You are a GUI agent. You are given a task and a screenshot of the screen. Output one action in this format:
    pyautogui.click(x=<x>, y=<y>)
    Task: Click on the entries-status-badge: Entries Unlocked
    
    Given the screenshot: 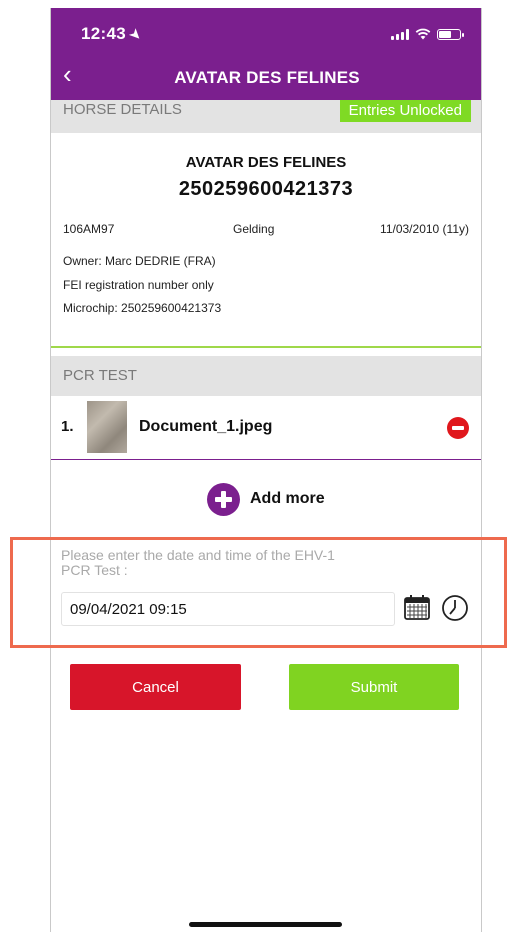 What is the action you would take?
    pyautogui.click(x=405, y=111)
    